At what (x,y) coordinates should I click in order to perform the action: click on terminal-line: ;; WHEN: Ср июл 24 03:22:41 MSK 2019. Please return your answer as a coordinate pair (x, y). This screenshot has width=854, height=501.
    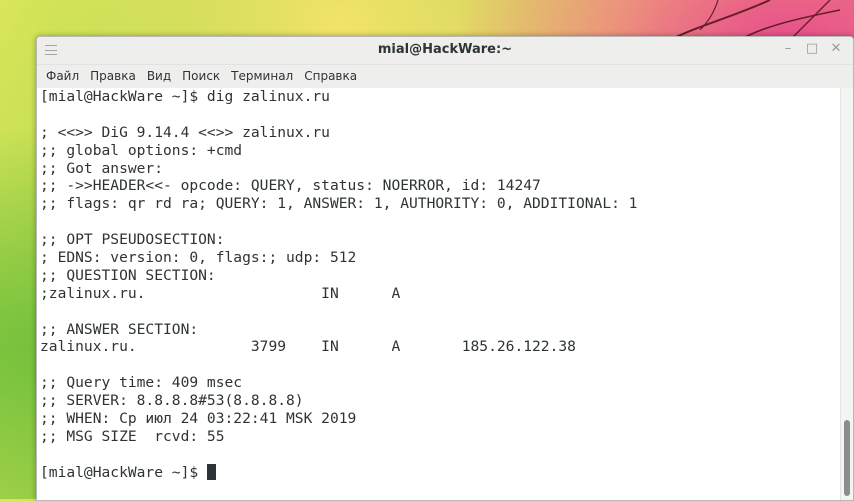
    Looking at the image, I should click on (198, 419).